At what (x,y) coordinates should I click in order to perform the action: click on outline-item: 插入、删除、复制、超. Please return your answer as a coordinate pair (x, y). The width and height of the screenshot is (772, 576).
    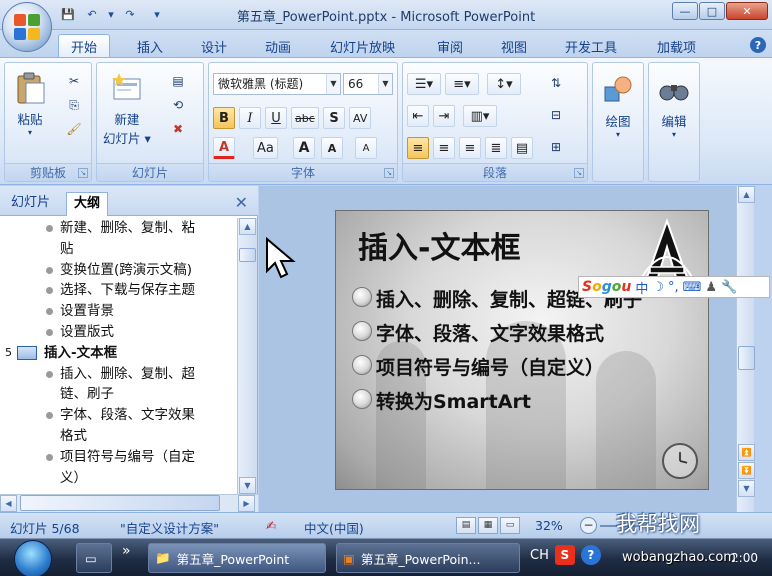
    Looking at the image, I should click on (147, 374).